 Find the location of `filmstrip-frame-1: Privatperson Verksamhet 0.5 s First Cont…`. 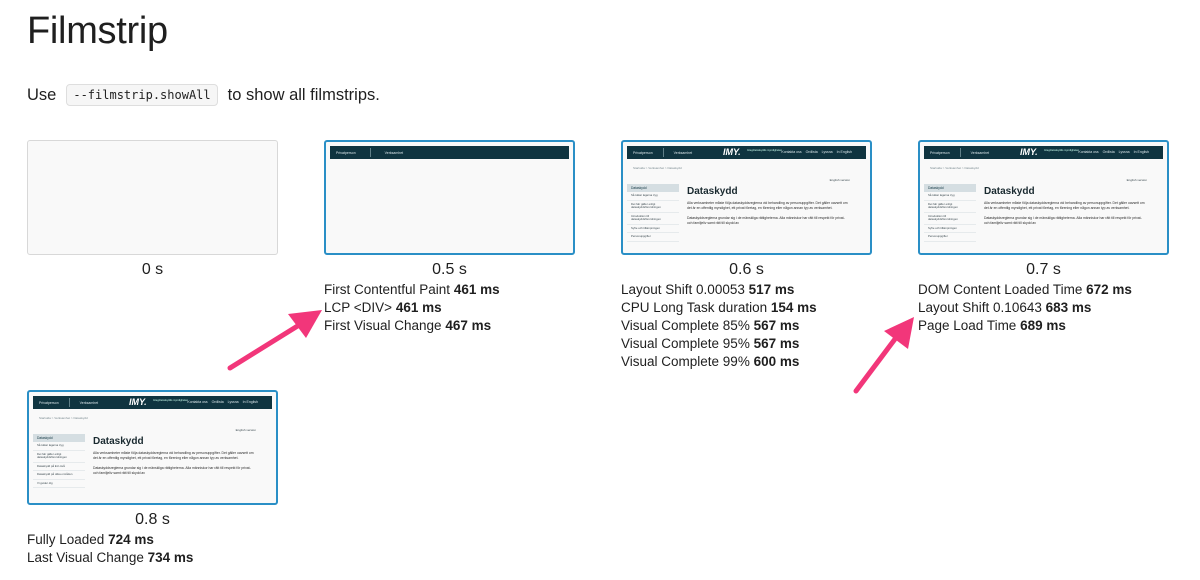

filmstrip-frame-1: Privatperson Verksamhet 0.5 s First Cont… is located at coordinates (449, 237).